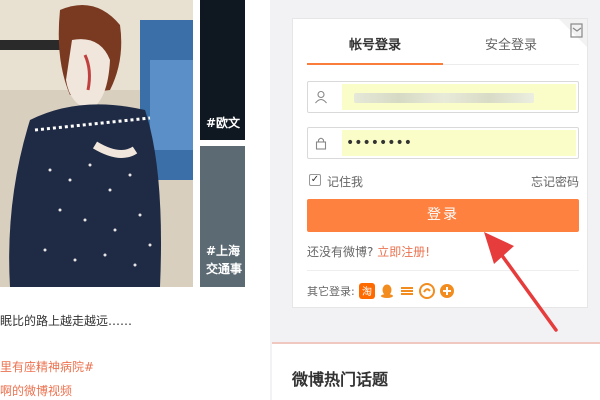 Image resolution: width=600 pixels, height=400 pixels. What do you see at coordinates (321, 97) in the screenshot?
I see `user-icon` at bounding box center [321, 97].